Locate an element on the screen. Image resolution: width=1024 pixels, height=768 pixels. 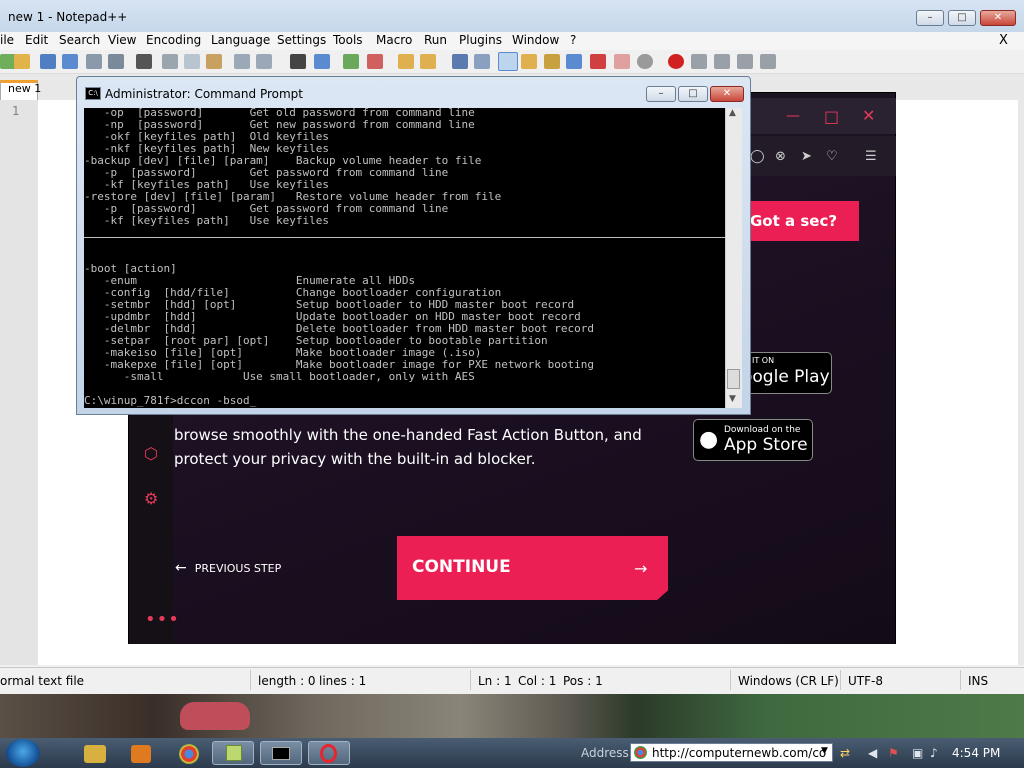
save-all-icon is located at coordinates (70, 61).